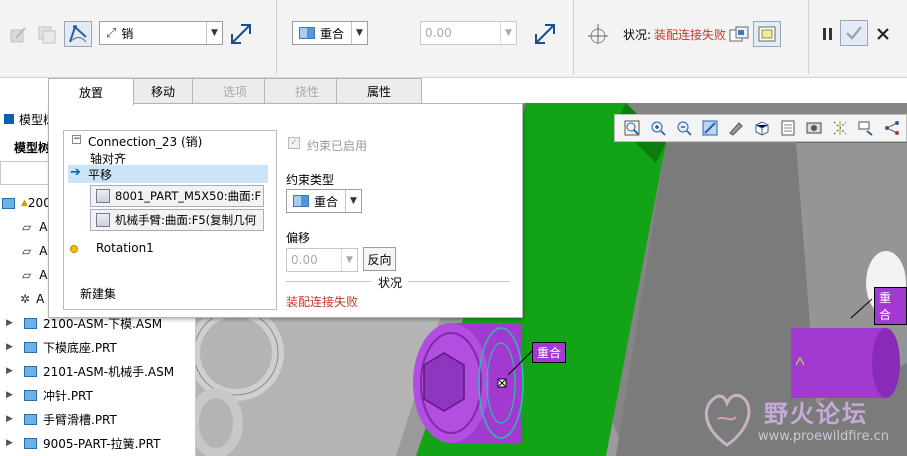 This screenshot has height=456, width=907. Describe the element at coordinates (75, 172) in the screenshot. I see `arrow-right-icon: ➔` at that location.